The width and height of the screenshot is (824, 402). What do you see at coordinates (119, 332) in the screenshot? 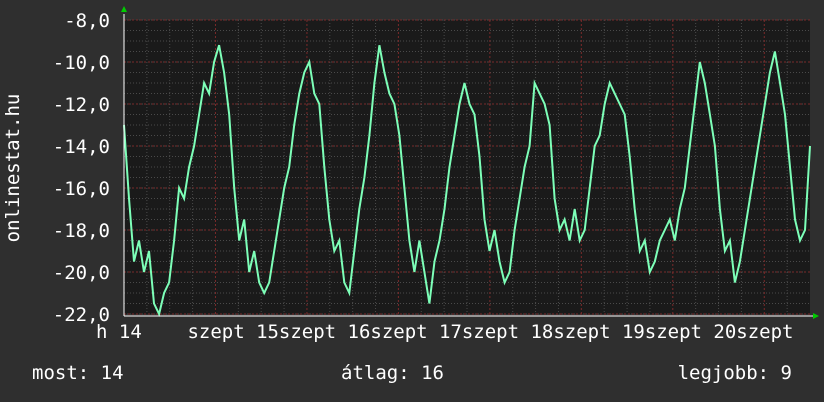
I see `x-tick-label: h 14` at bounding box center [119, 332].